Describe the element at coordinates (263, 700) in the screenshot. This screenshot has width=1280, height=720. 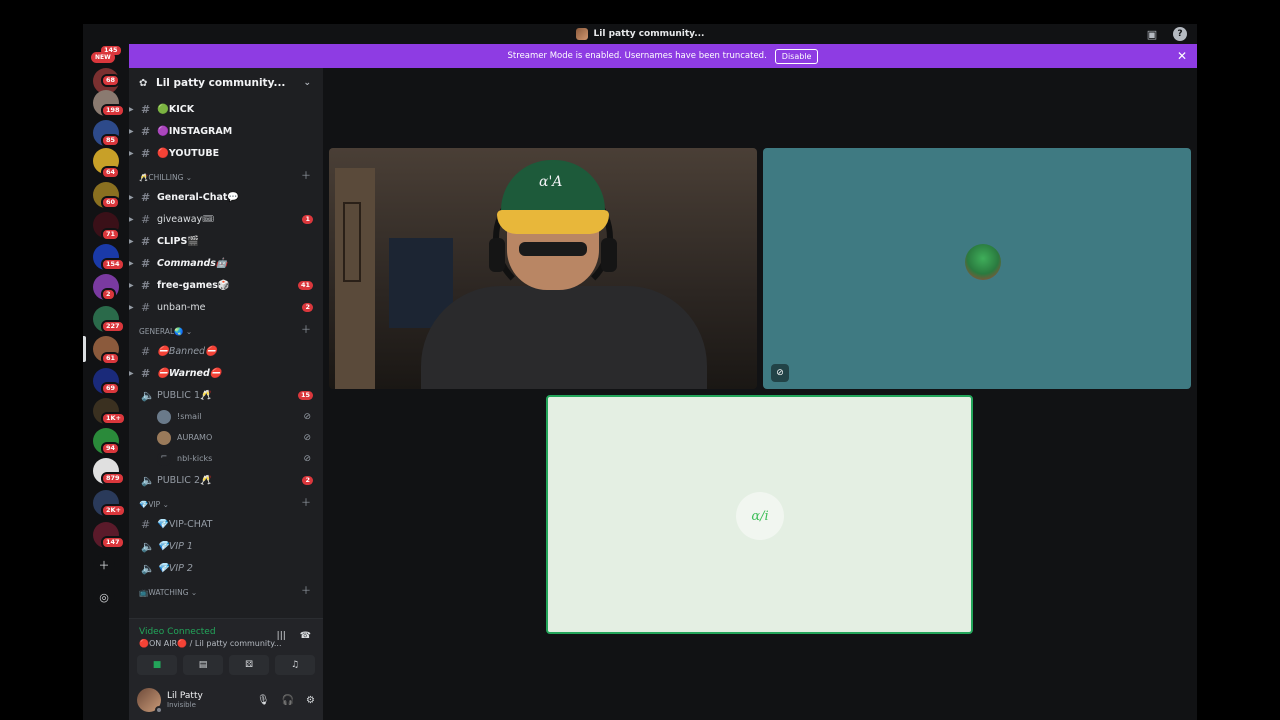
I see `microphone-icon: 🎙` at that location.